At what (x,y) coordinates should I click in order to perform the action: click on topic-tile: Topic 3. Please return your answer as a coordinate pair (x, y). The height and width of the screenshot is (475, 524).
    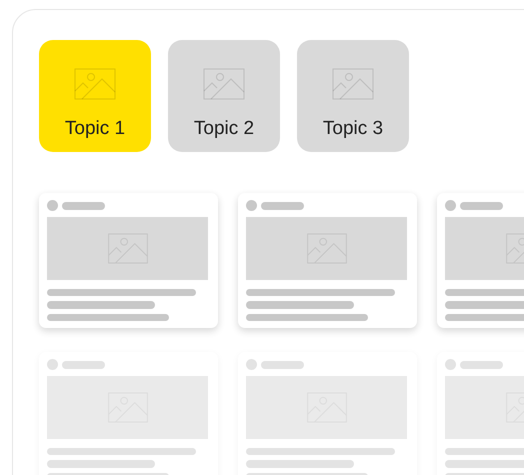
    Looking at the image, I should click on (353, 96).